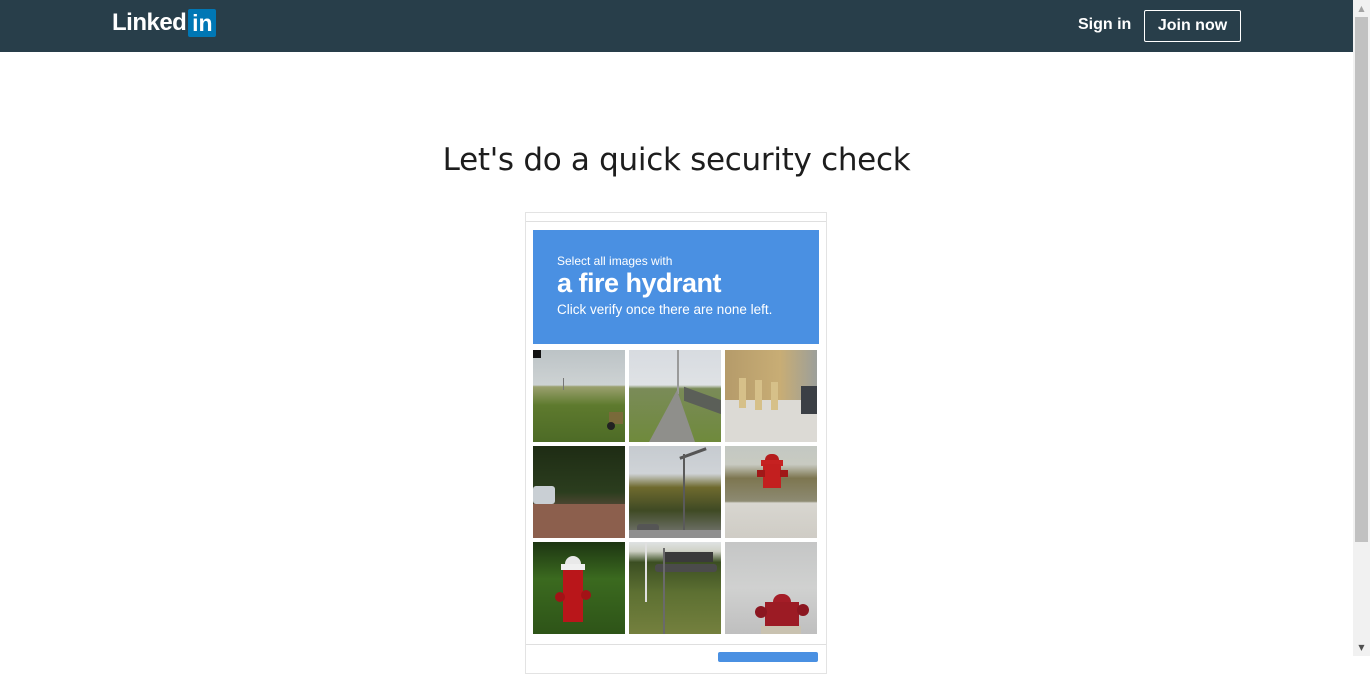  What do you see at coordinates (1361, 279) in the screenshot?
I see `scrollbar-thumb` at bounding box center [1361, 279].